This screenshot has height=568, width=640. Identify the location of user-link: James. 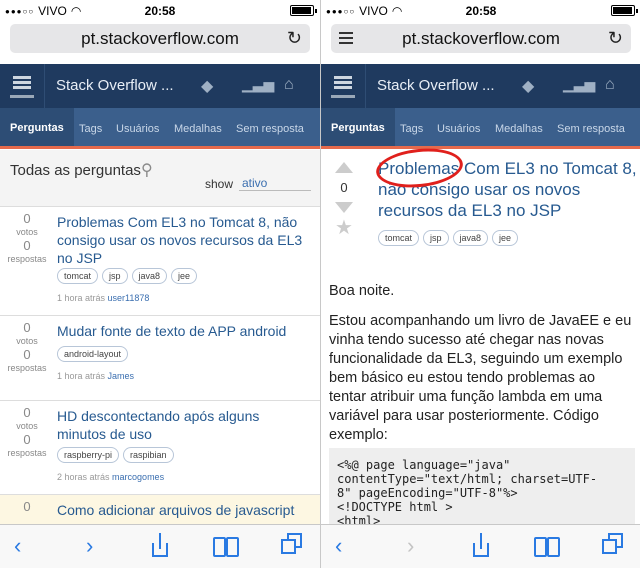
(121, 376).